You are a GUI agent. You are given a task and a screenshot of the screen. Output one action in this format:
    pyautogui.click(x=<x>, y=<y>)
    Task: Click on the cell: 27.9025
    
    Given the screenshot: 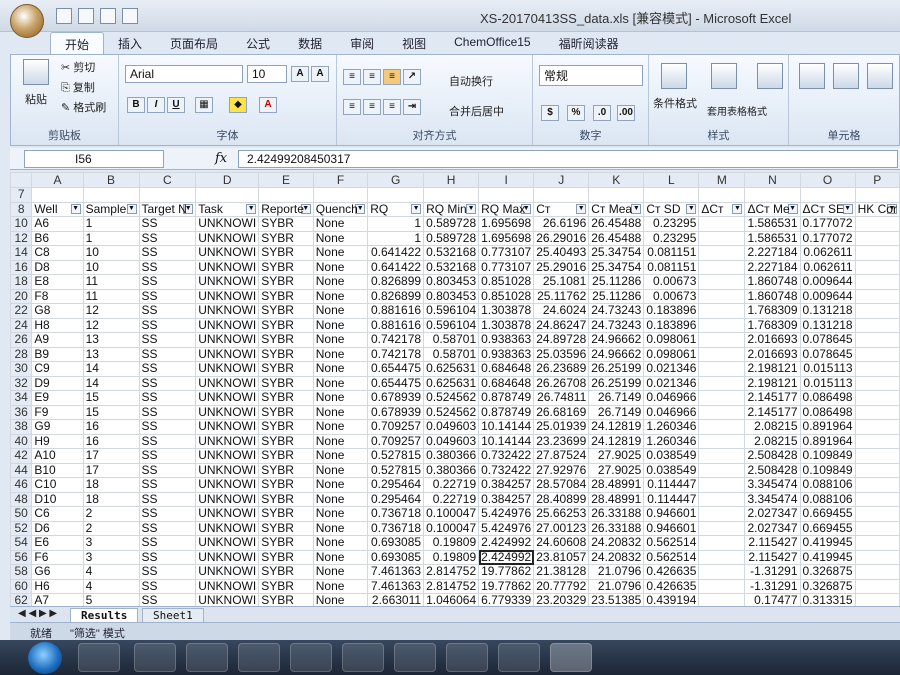 What is the action you would take?
    pyautogui.click(x=616, y=470)
    